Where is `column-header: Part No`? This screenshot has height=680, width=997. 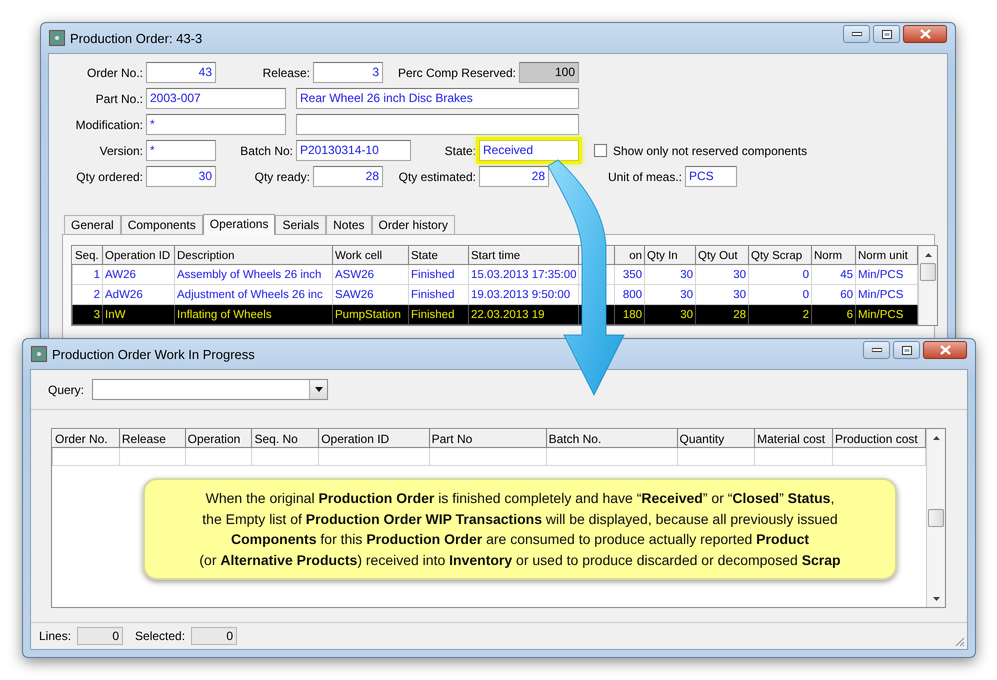 column-header: Part No is located at coordinates (487, 439).